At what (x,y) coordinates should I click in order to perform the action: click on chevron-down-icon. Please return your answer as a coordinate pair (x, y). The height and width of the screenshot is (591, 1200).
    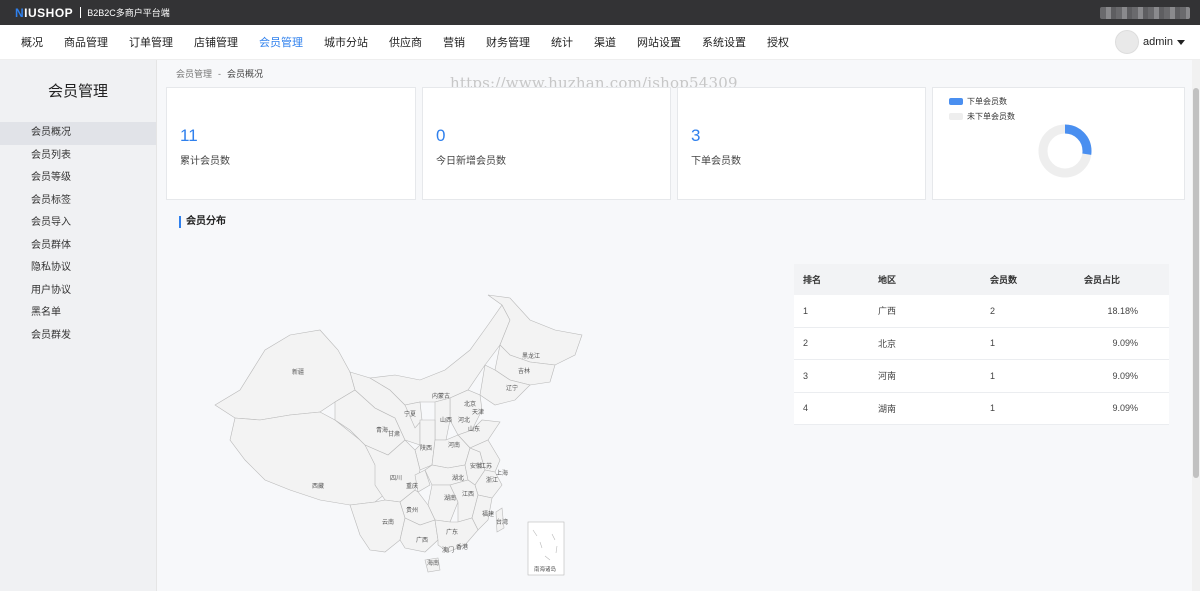
    Looking at the image, I should click on (1181, 42).